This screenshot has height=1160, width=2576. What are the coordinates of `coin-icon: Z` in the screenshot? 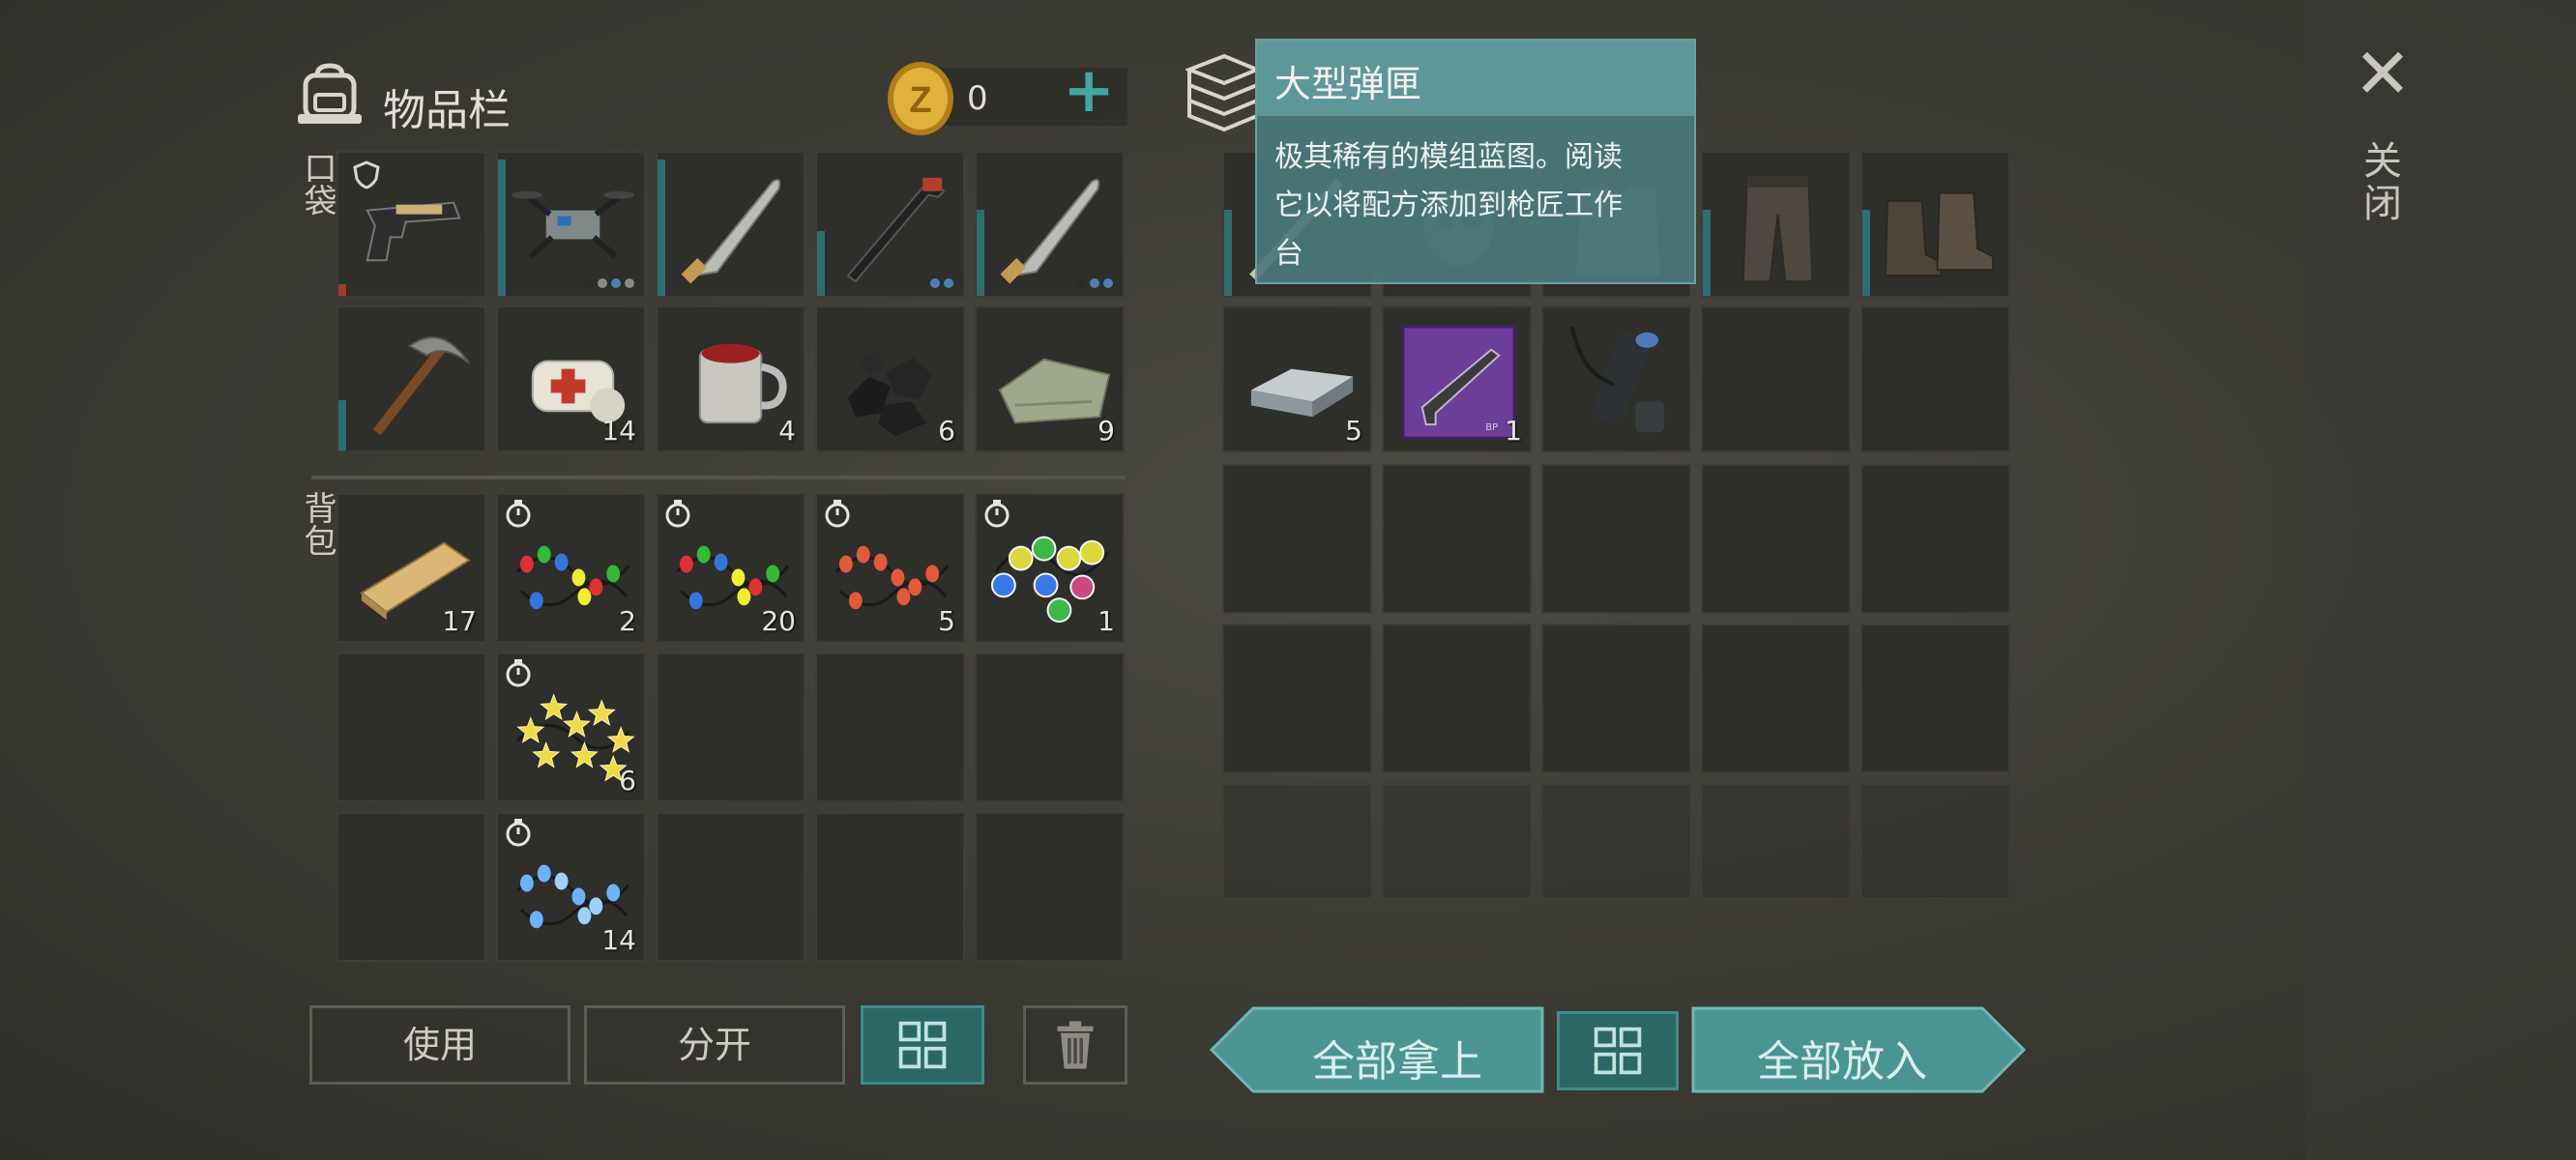 It's located at (920, 98).